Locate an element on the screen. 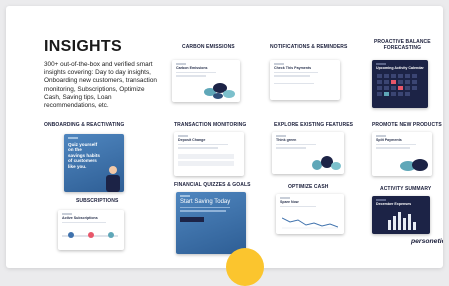  quizzes-card: Start Saving Today is located at coordinates (211, 223).